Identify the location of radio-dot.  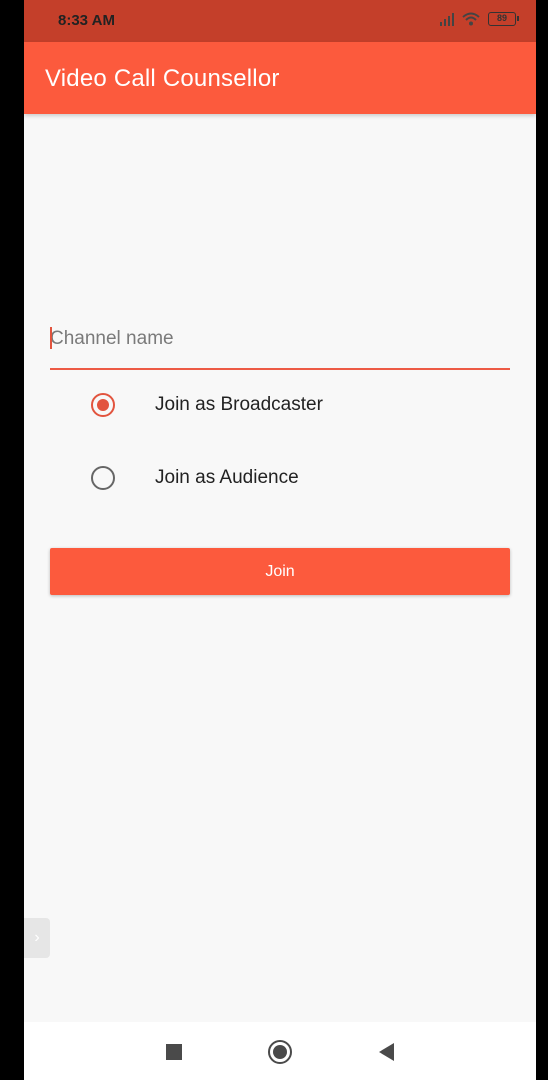
(103, 405).